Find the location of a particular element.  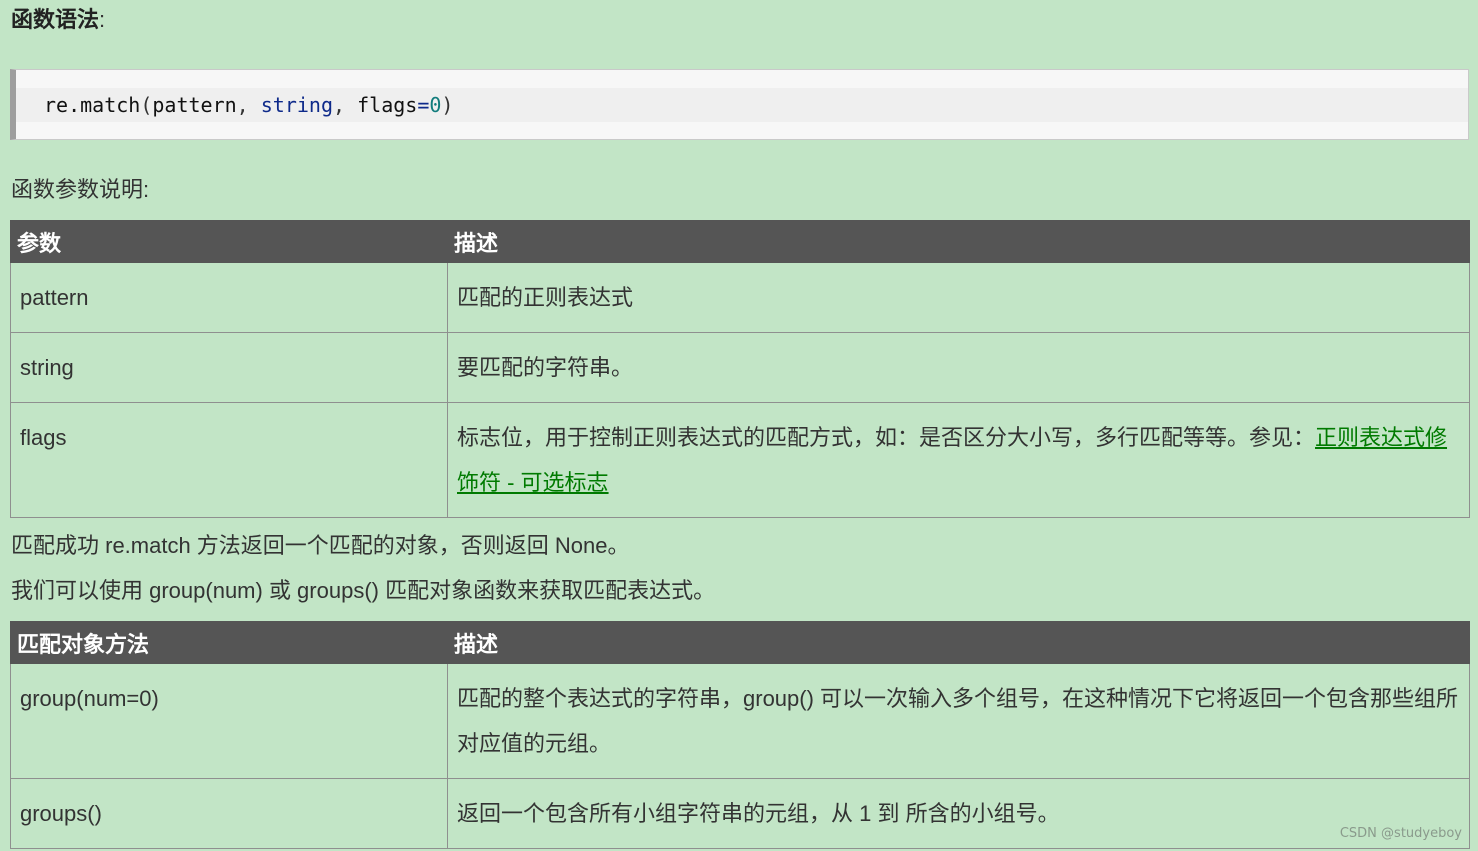

table-row: groups() 返回一个包含所有小组字符串的元组，从 1 到 所含的小组号。 is located at coordinates (740, 813).